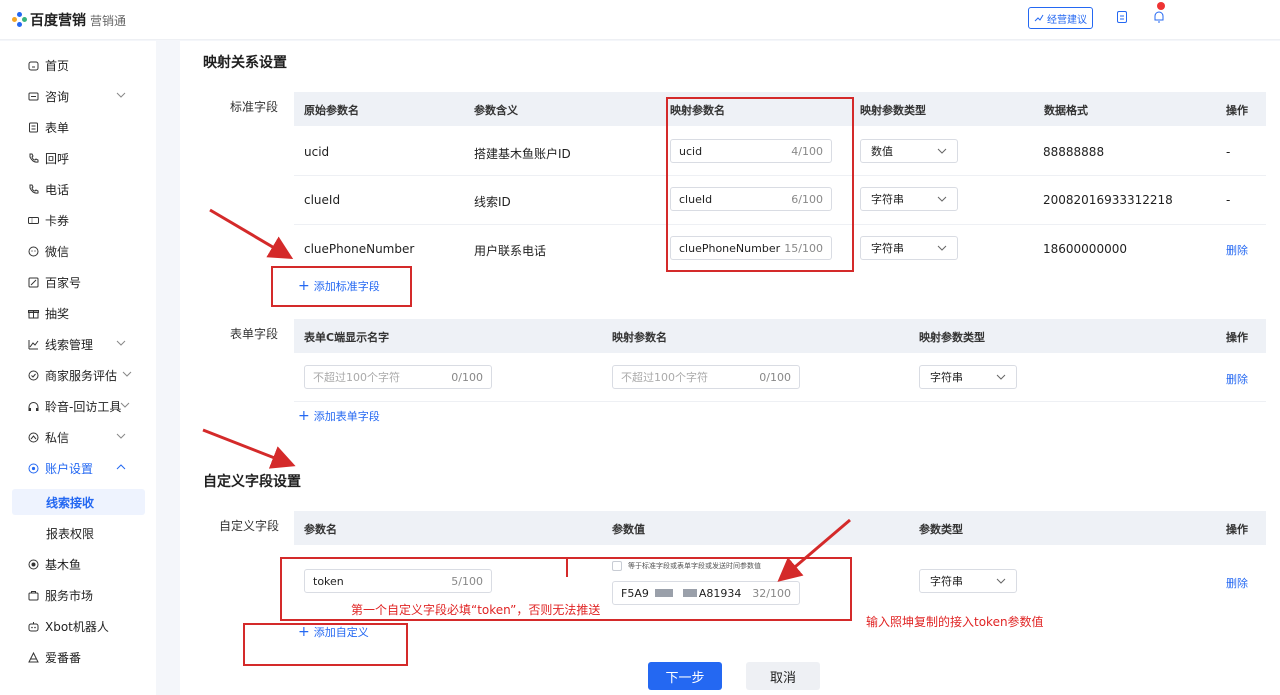 The width and height of the screenshot is (1280, 695). Describe the element at coordinates (1228, 152) in the screenshot. I see `cell-action: -` at that location.